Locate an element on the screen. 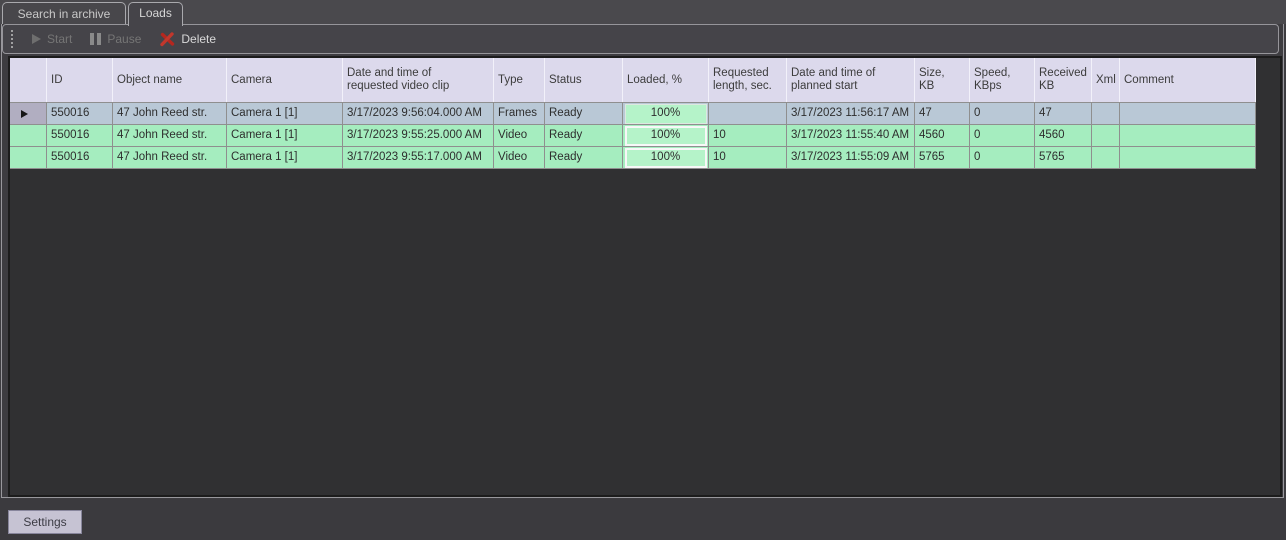  pause-button: Pause is located at coordinates (115, 39).